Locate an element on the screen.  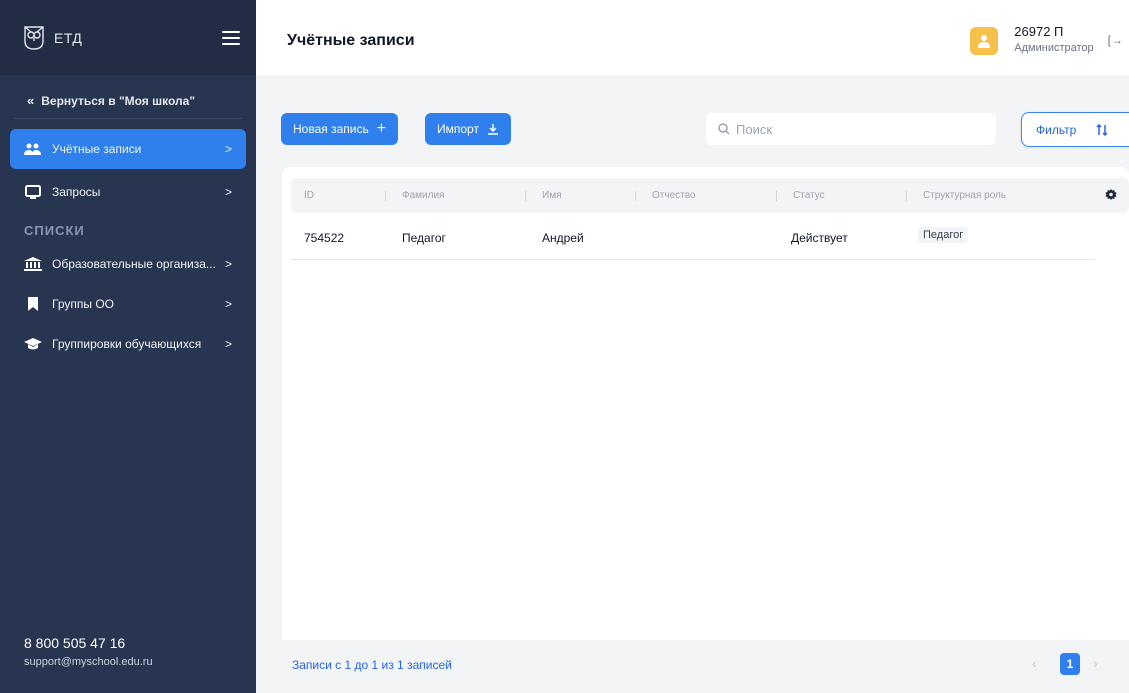
table-footer: Записи с 1 до 1 из 1 записей ‹ 1 › is located at coordinates (705, 665).